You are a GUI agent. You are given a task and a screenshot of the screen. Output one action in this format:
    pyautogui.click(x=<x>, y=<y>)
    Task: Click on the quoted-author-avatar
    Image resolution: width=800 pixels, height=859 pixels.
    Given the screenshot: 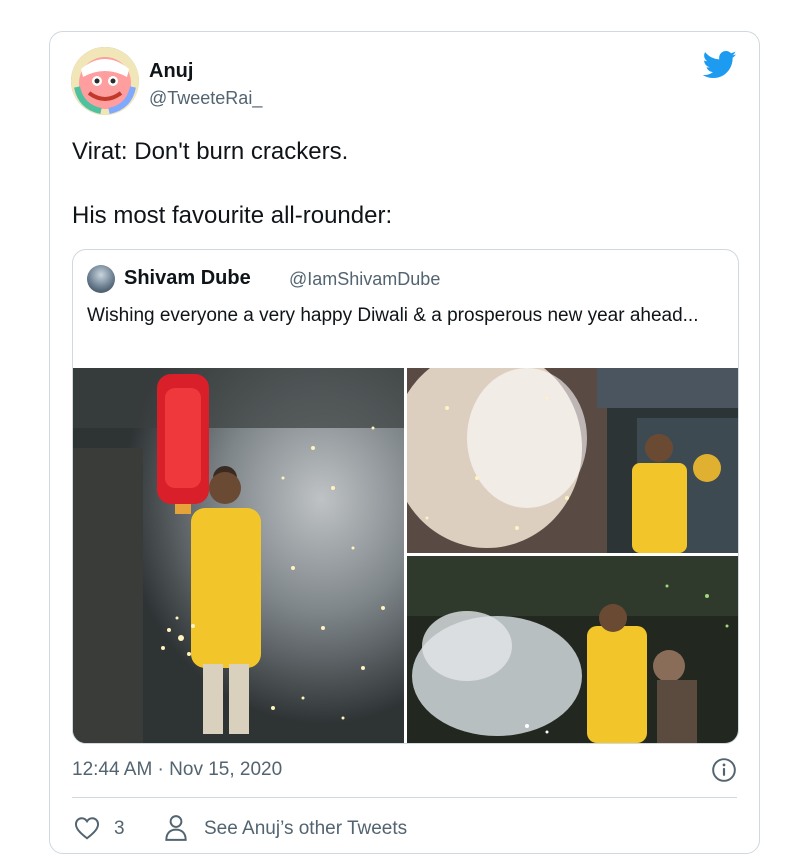 What is the action you would take?
    pyautogui.click(x=101, y=279)
    